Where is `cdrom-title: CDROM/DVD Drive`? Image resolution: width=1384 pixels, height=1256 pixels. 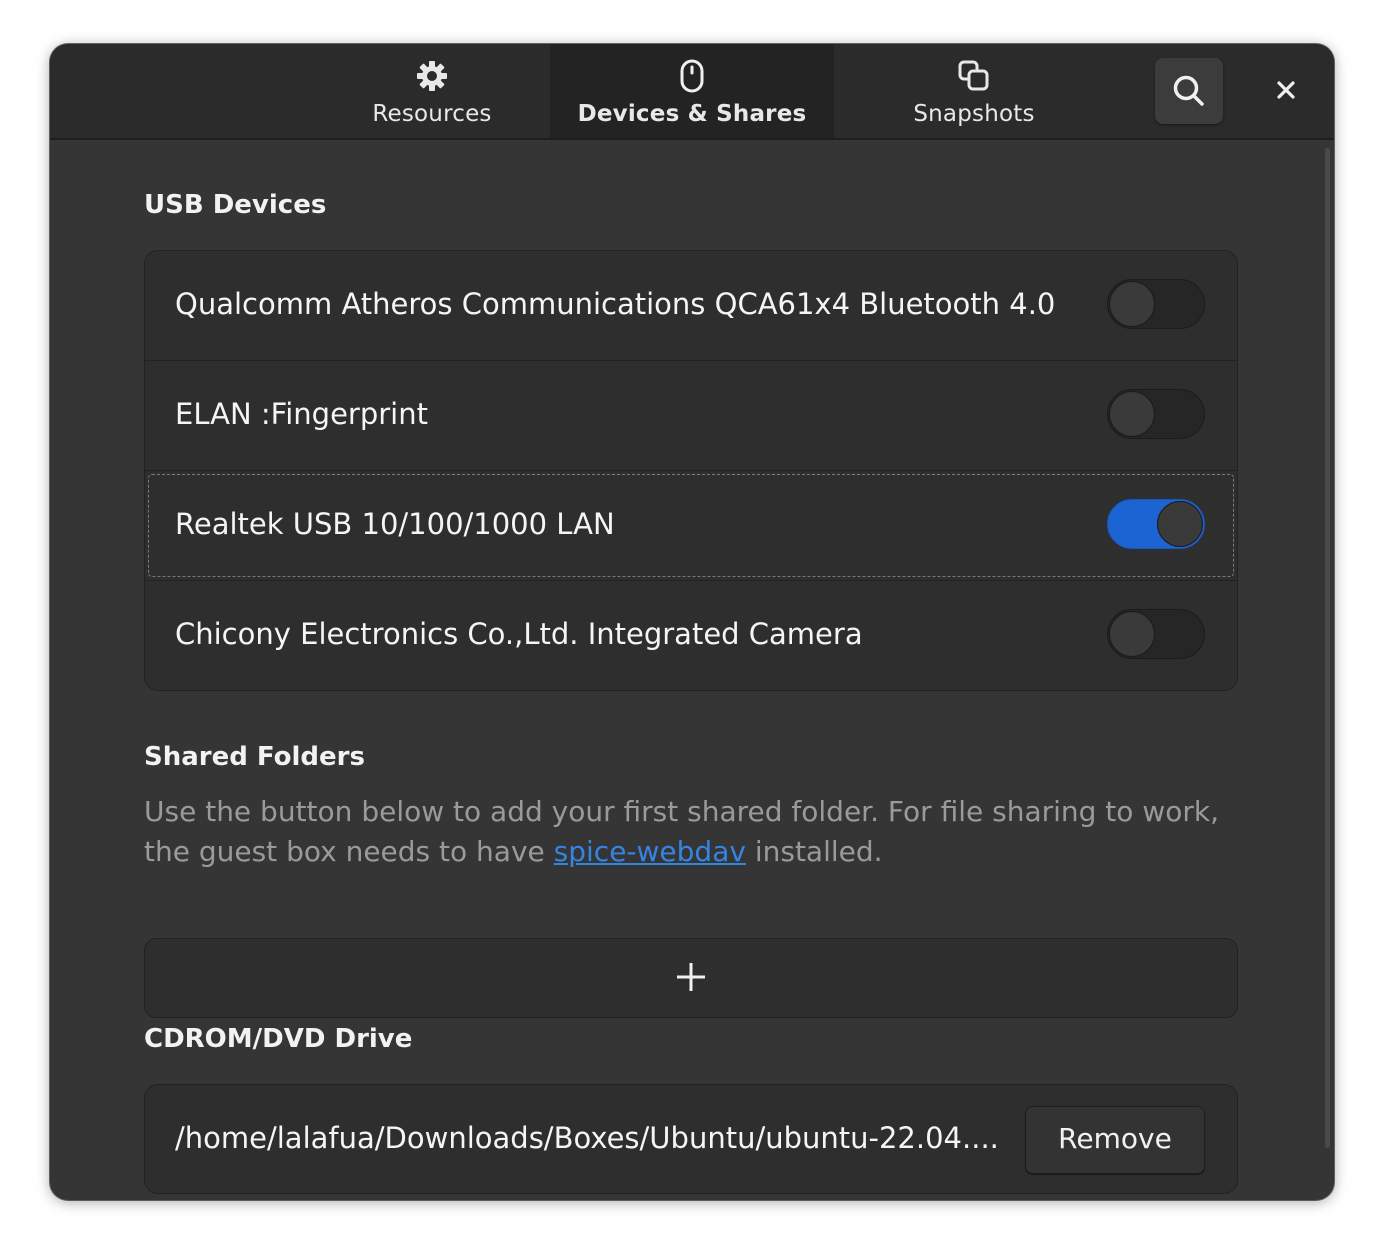 cdrom-title: CDROM/DVD Drive is located at coordinates (278, 1039).